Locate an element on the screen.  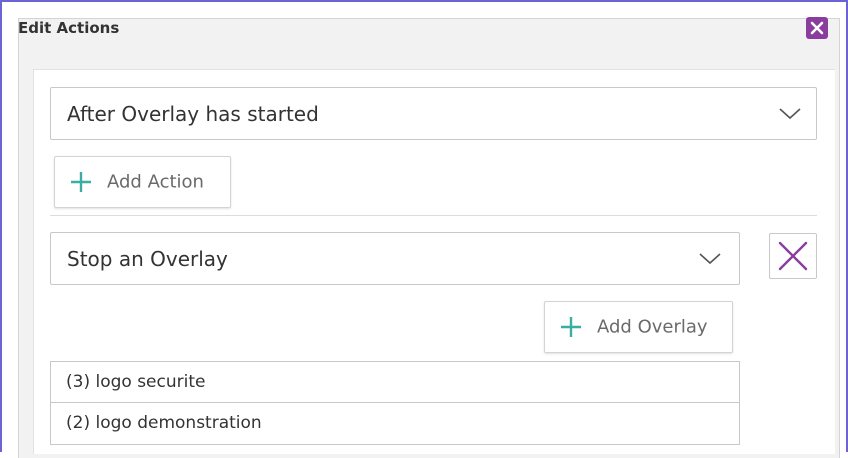
close-icon is located at coordinates (817, 28).